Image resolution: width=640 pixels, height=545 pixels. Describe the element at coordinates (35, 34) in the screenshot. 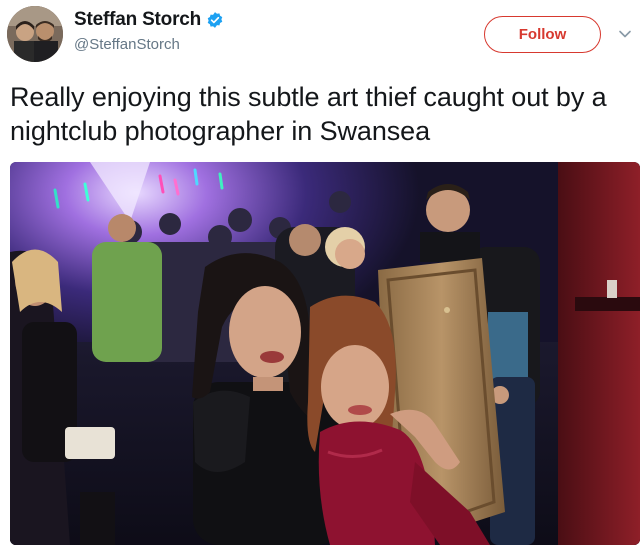

I see `avatar` at that location.